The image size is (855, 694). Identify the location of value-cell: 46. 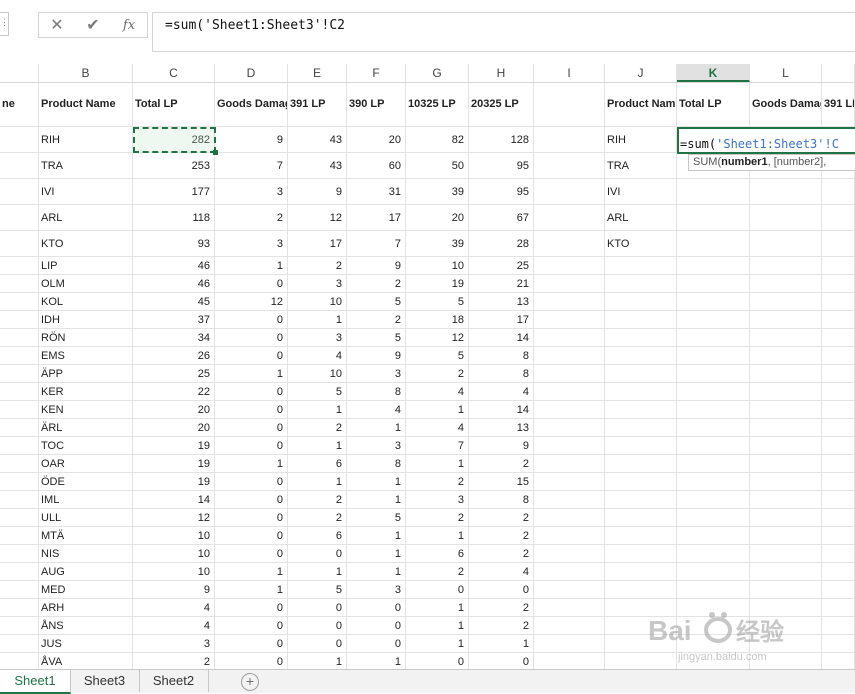
(174, 284).